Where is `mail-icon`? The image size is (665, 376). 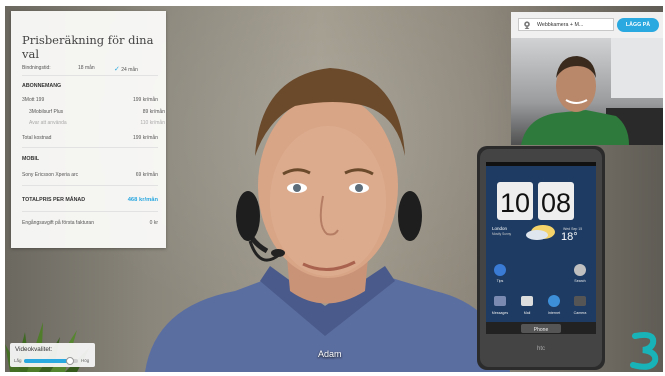
mail-icon is located at coordinates (527, 301).